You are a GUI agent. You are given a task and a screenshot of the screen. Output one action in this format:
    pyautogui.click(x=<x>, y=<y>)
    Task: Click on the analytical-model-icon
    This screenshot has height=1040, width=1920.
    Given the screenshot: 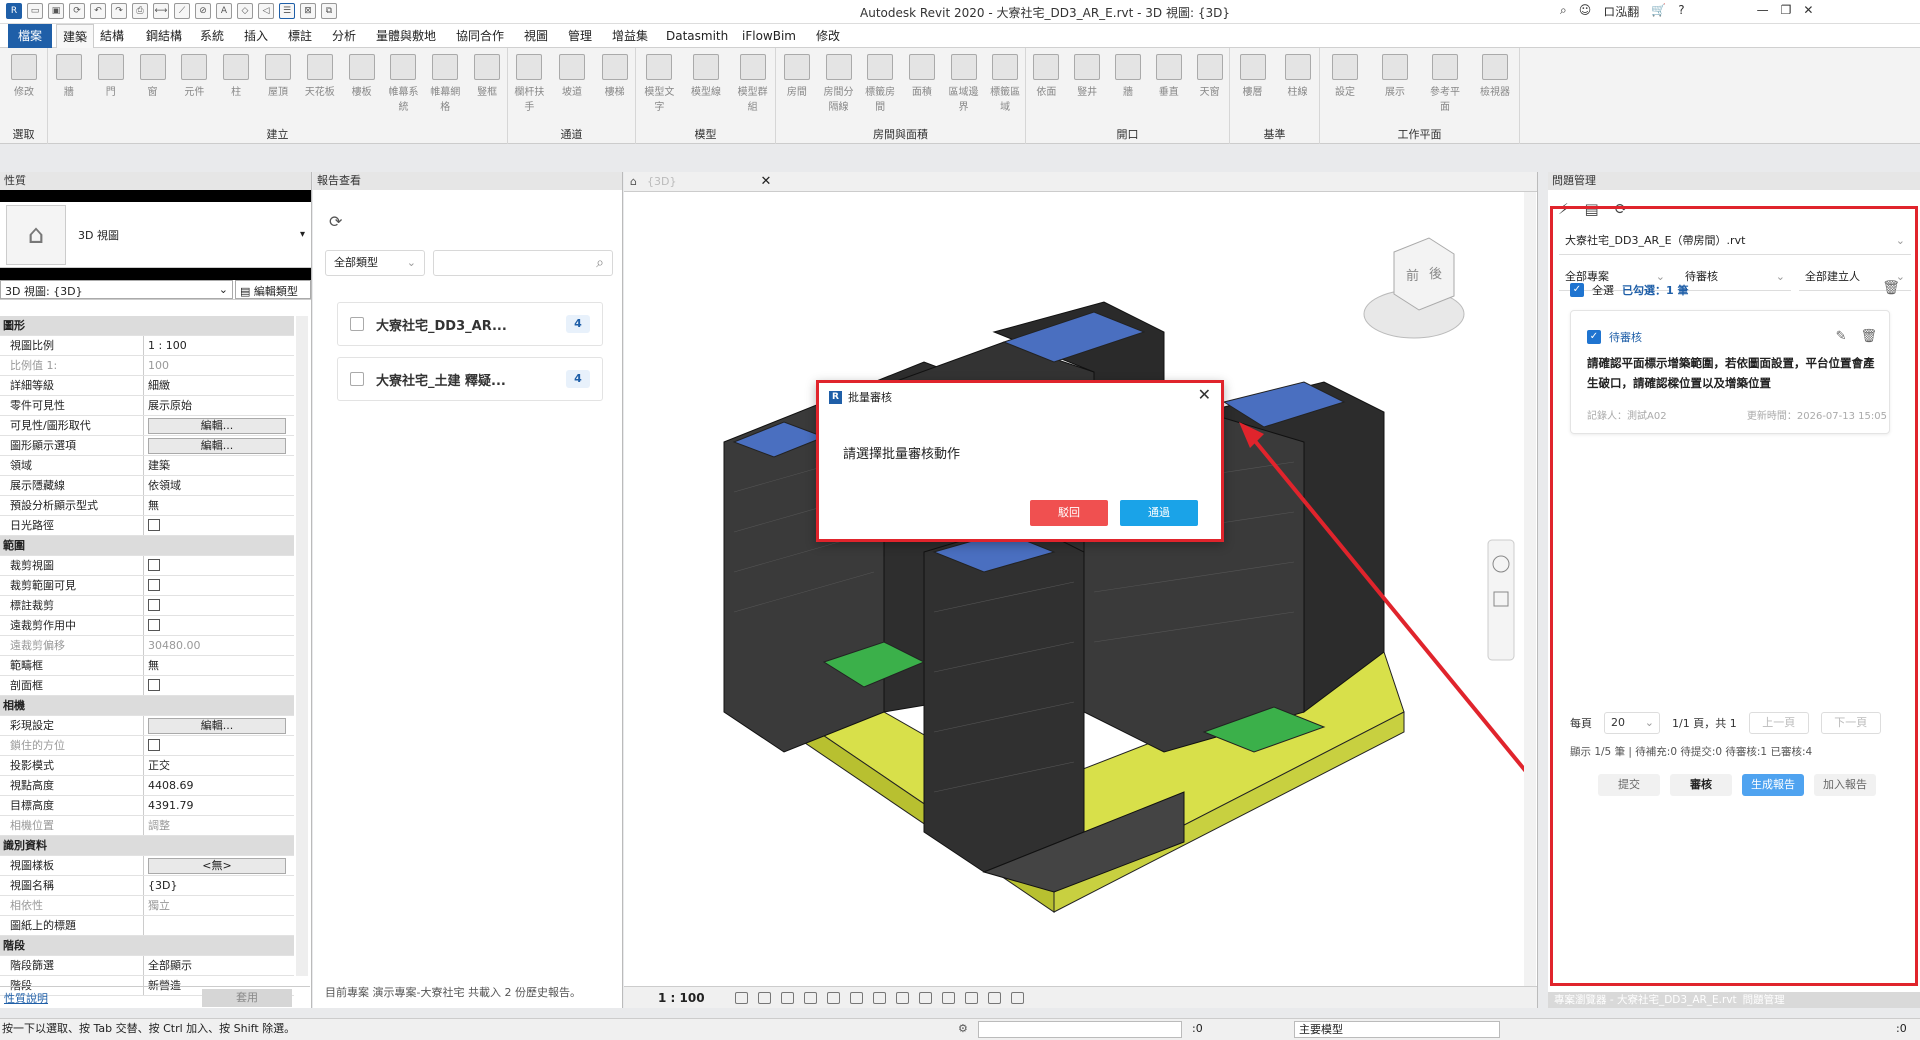 What is the action you would take?
    pyautogui.click(x=971, y=997)
    